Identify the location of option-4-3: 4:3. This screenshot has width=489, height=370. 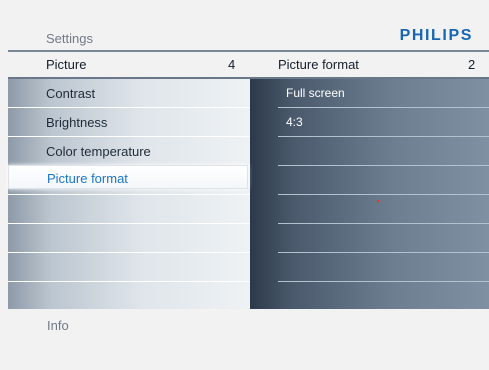
(383, 122).